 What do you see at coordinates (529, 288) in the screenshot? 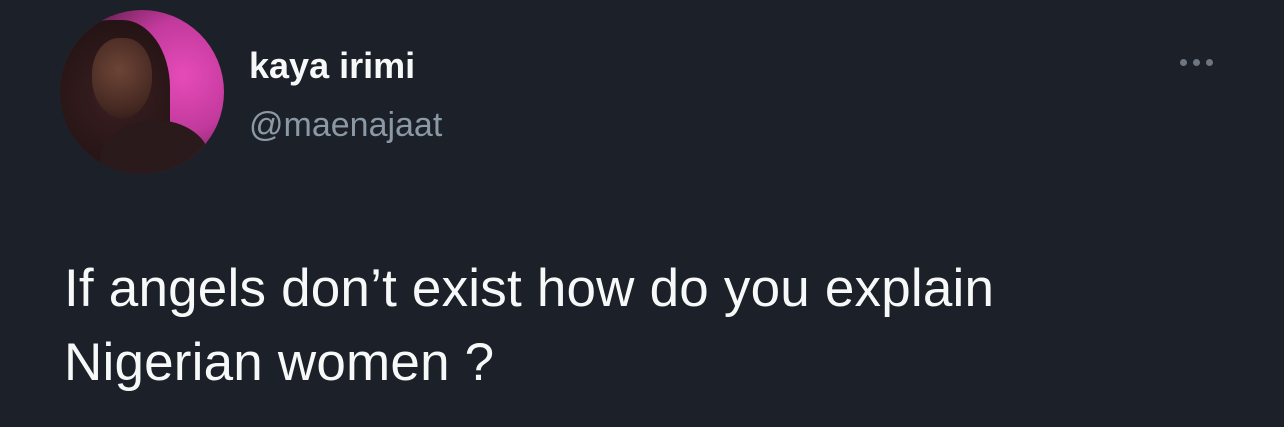
I see `tweet-text-line: If angels don’t exist how do you explain` at bounding box center [529, 288].